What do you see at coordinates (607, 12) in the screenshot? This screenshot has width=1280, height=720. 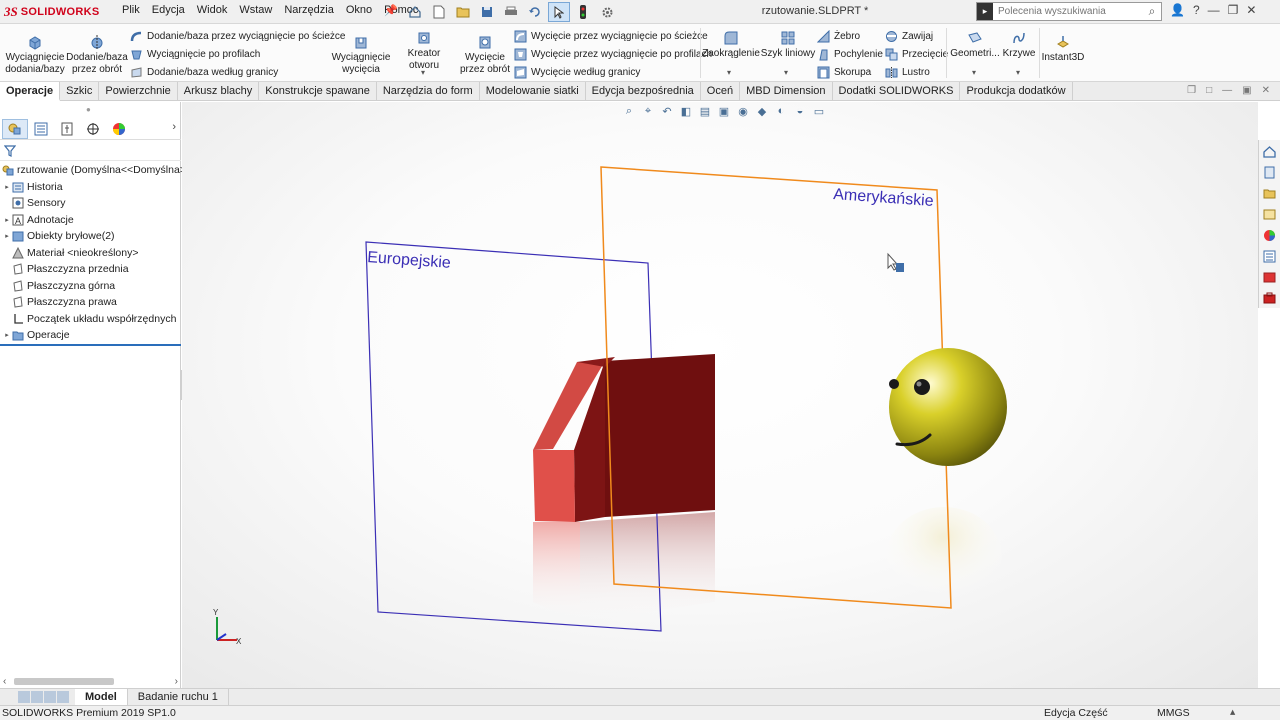 I see `options-gear-icon` at bounding box center [607, 12].